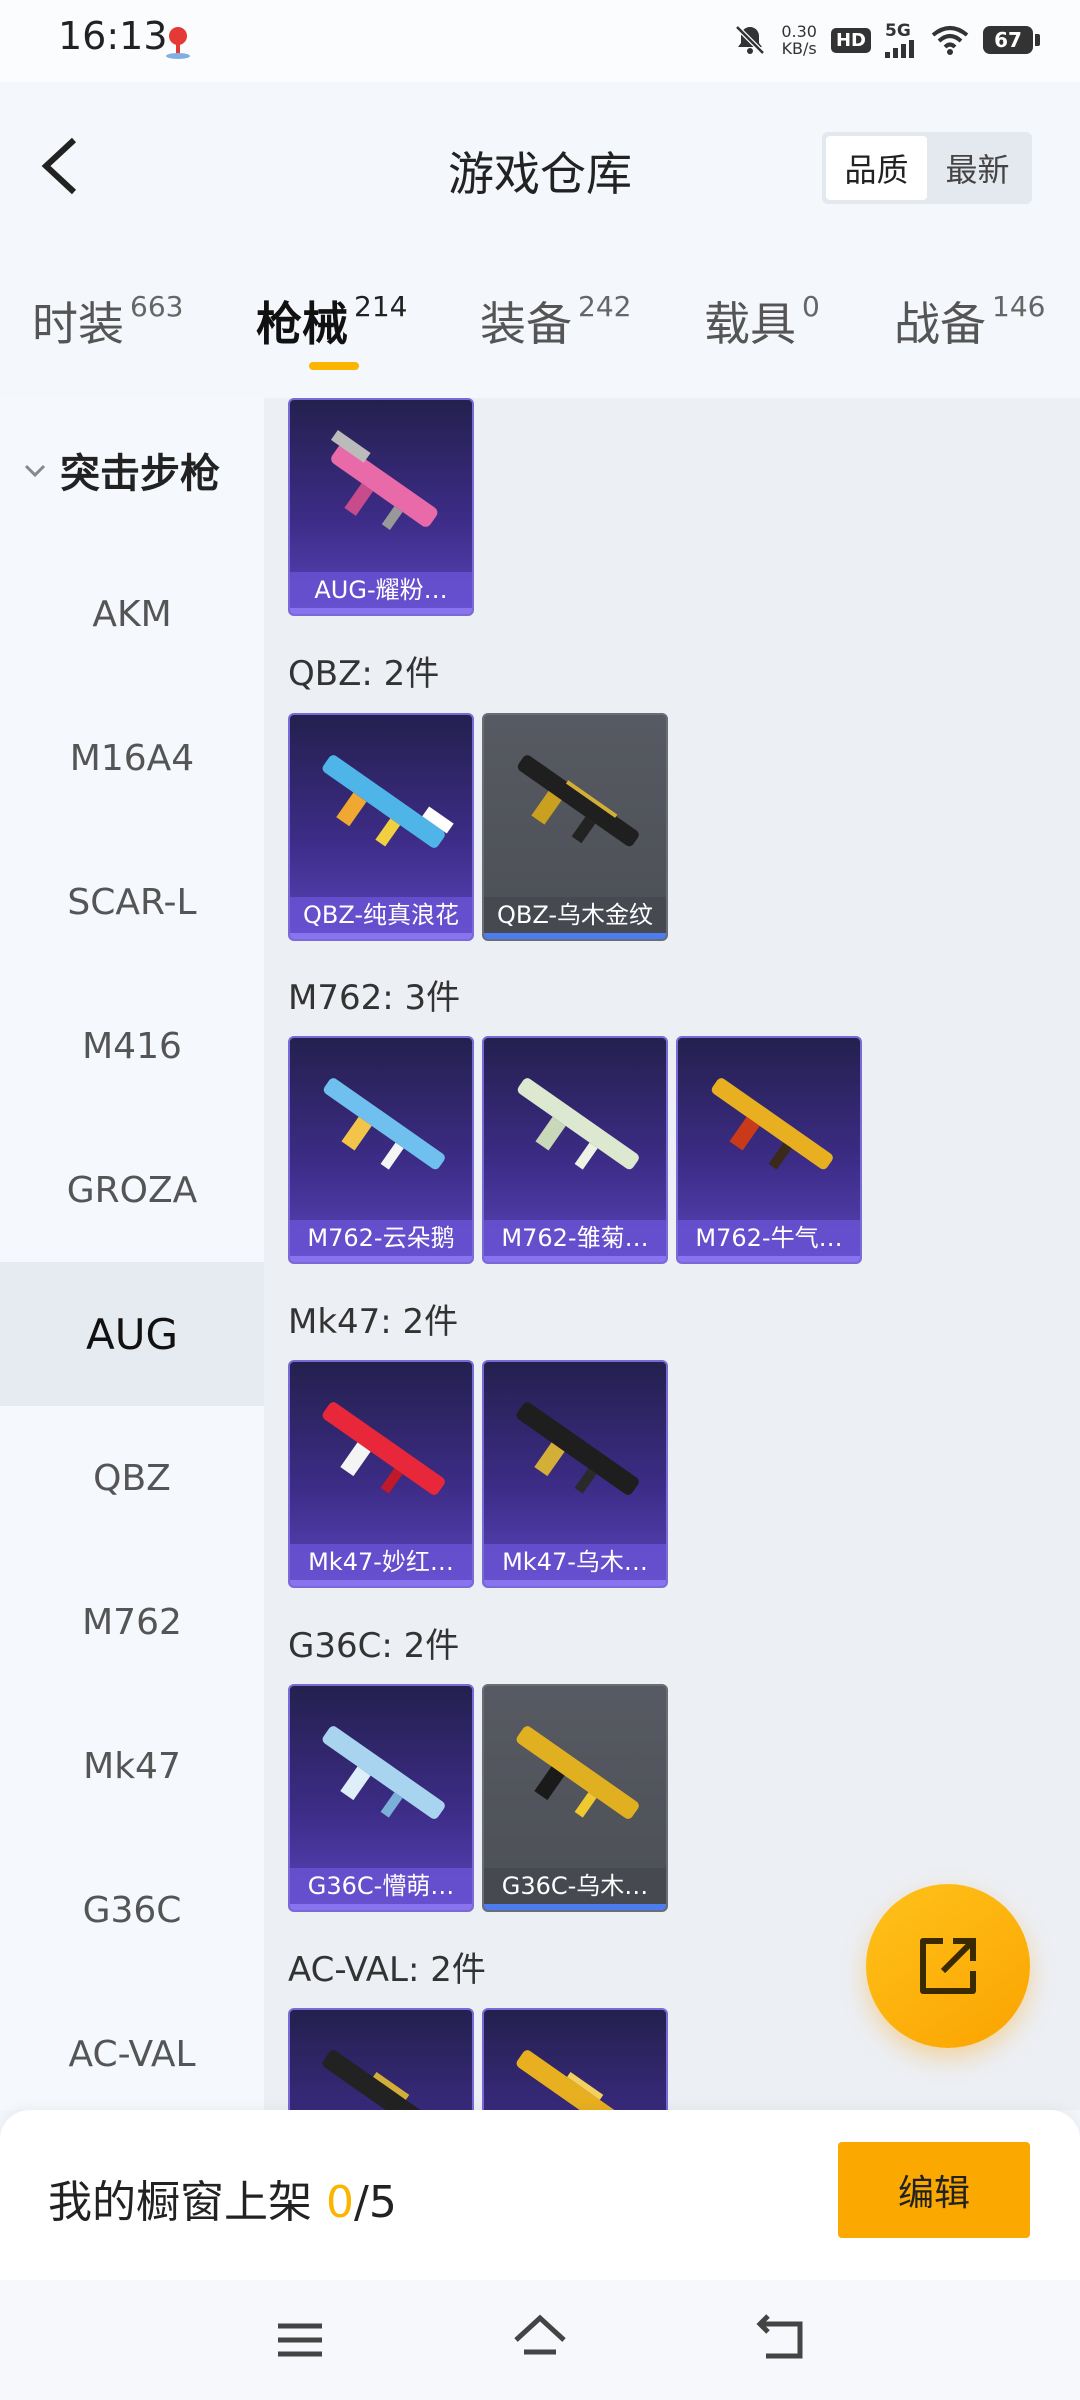  Describe the element at coordinates (132, 1478) in the screenshot. I see `sidebar-item-qbz: QBZ` at that location.